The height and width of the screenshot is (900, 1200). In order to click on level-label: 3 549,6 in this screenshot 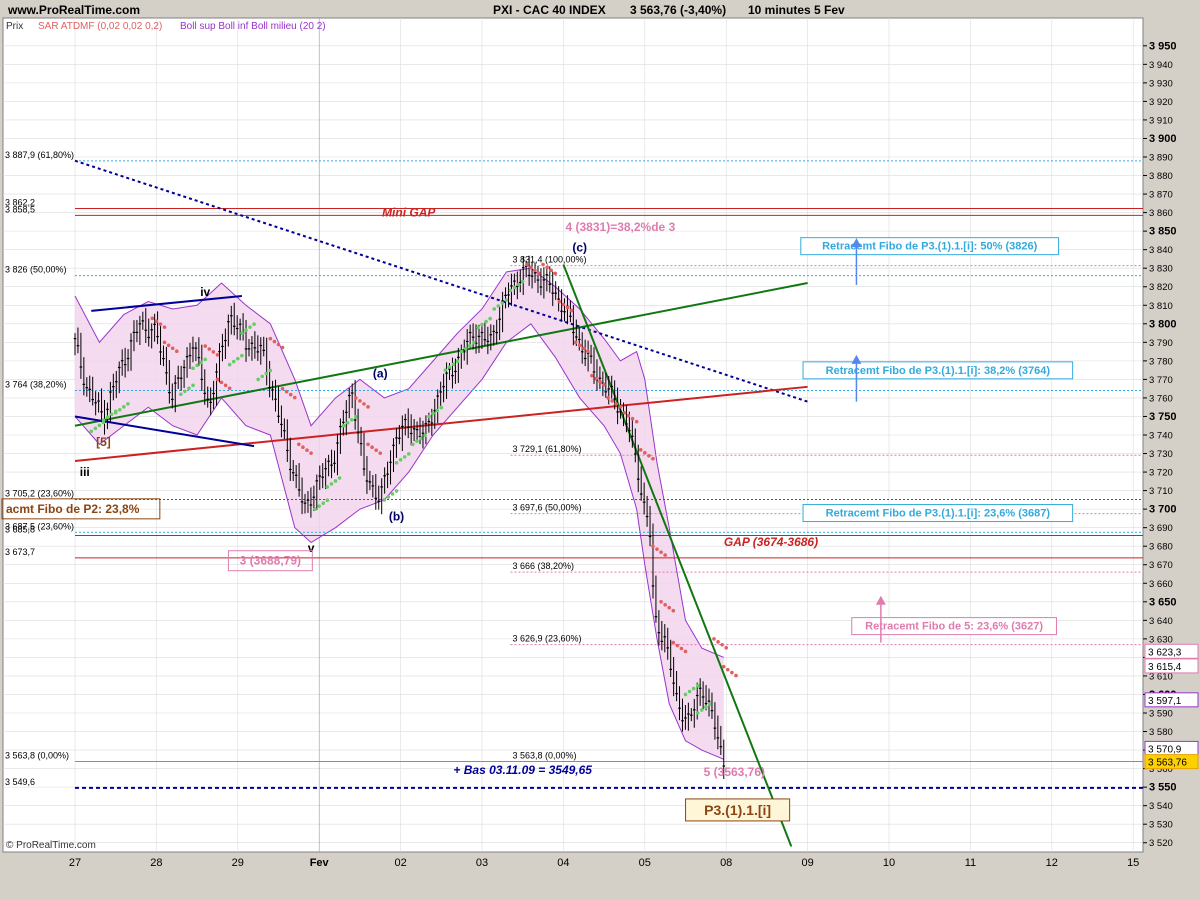, I will do `click(20, 782)`.